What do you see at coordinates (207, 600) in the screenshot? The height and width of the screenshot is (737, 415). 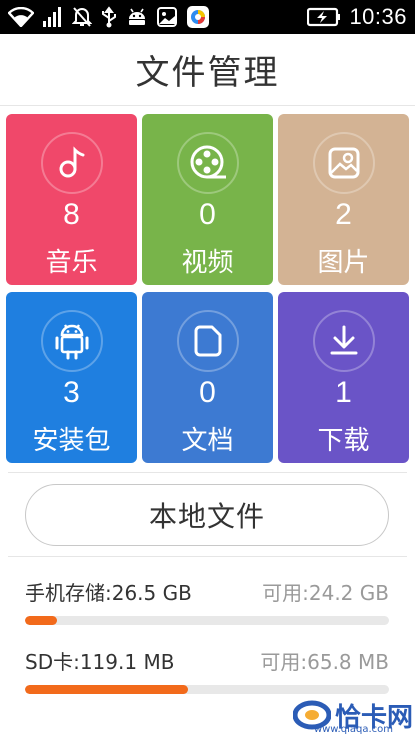 I see `storage-phone: 手机存储:26.5 GB 可用:24.2 GB` at bounding box center [207, 600].